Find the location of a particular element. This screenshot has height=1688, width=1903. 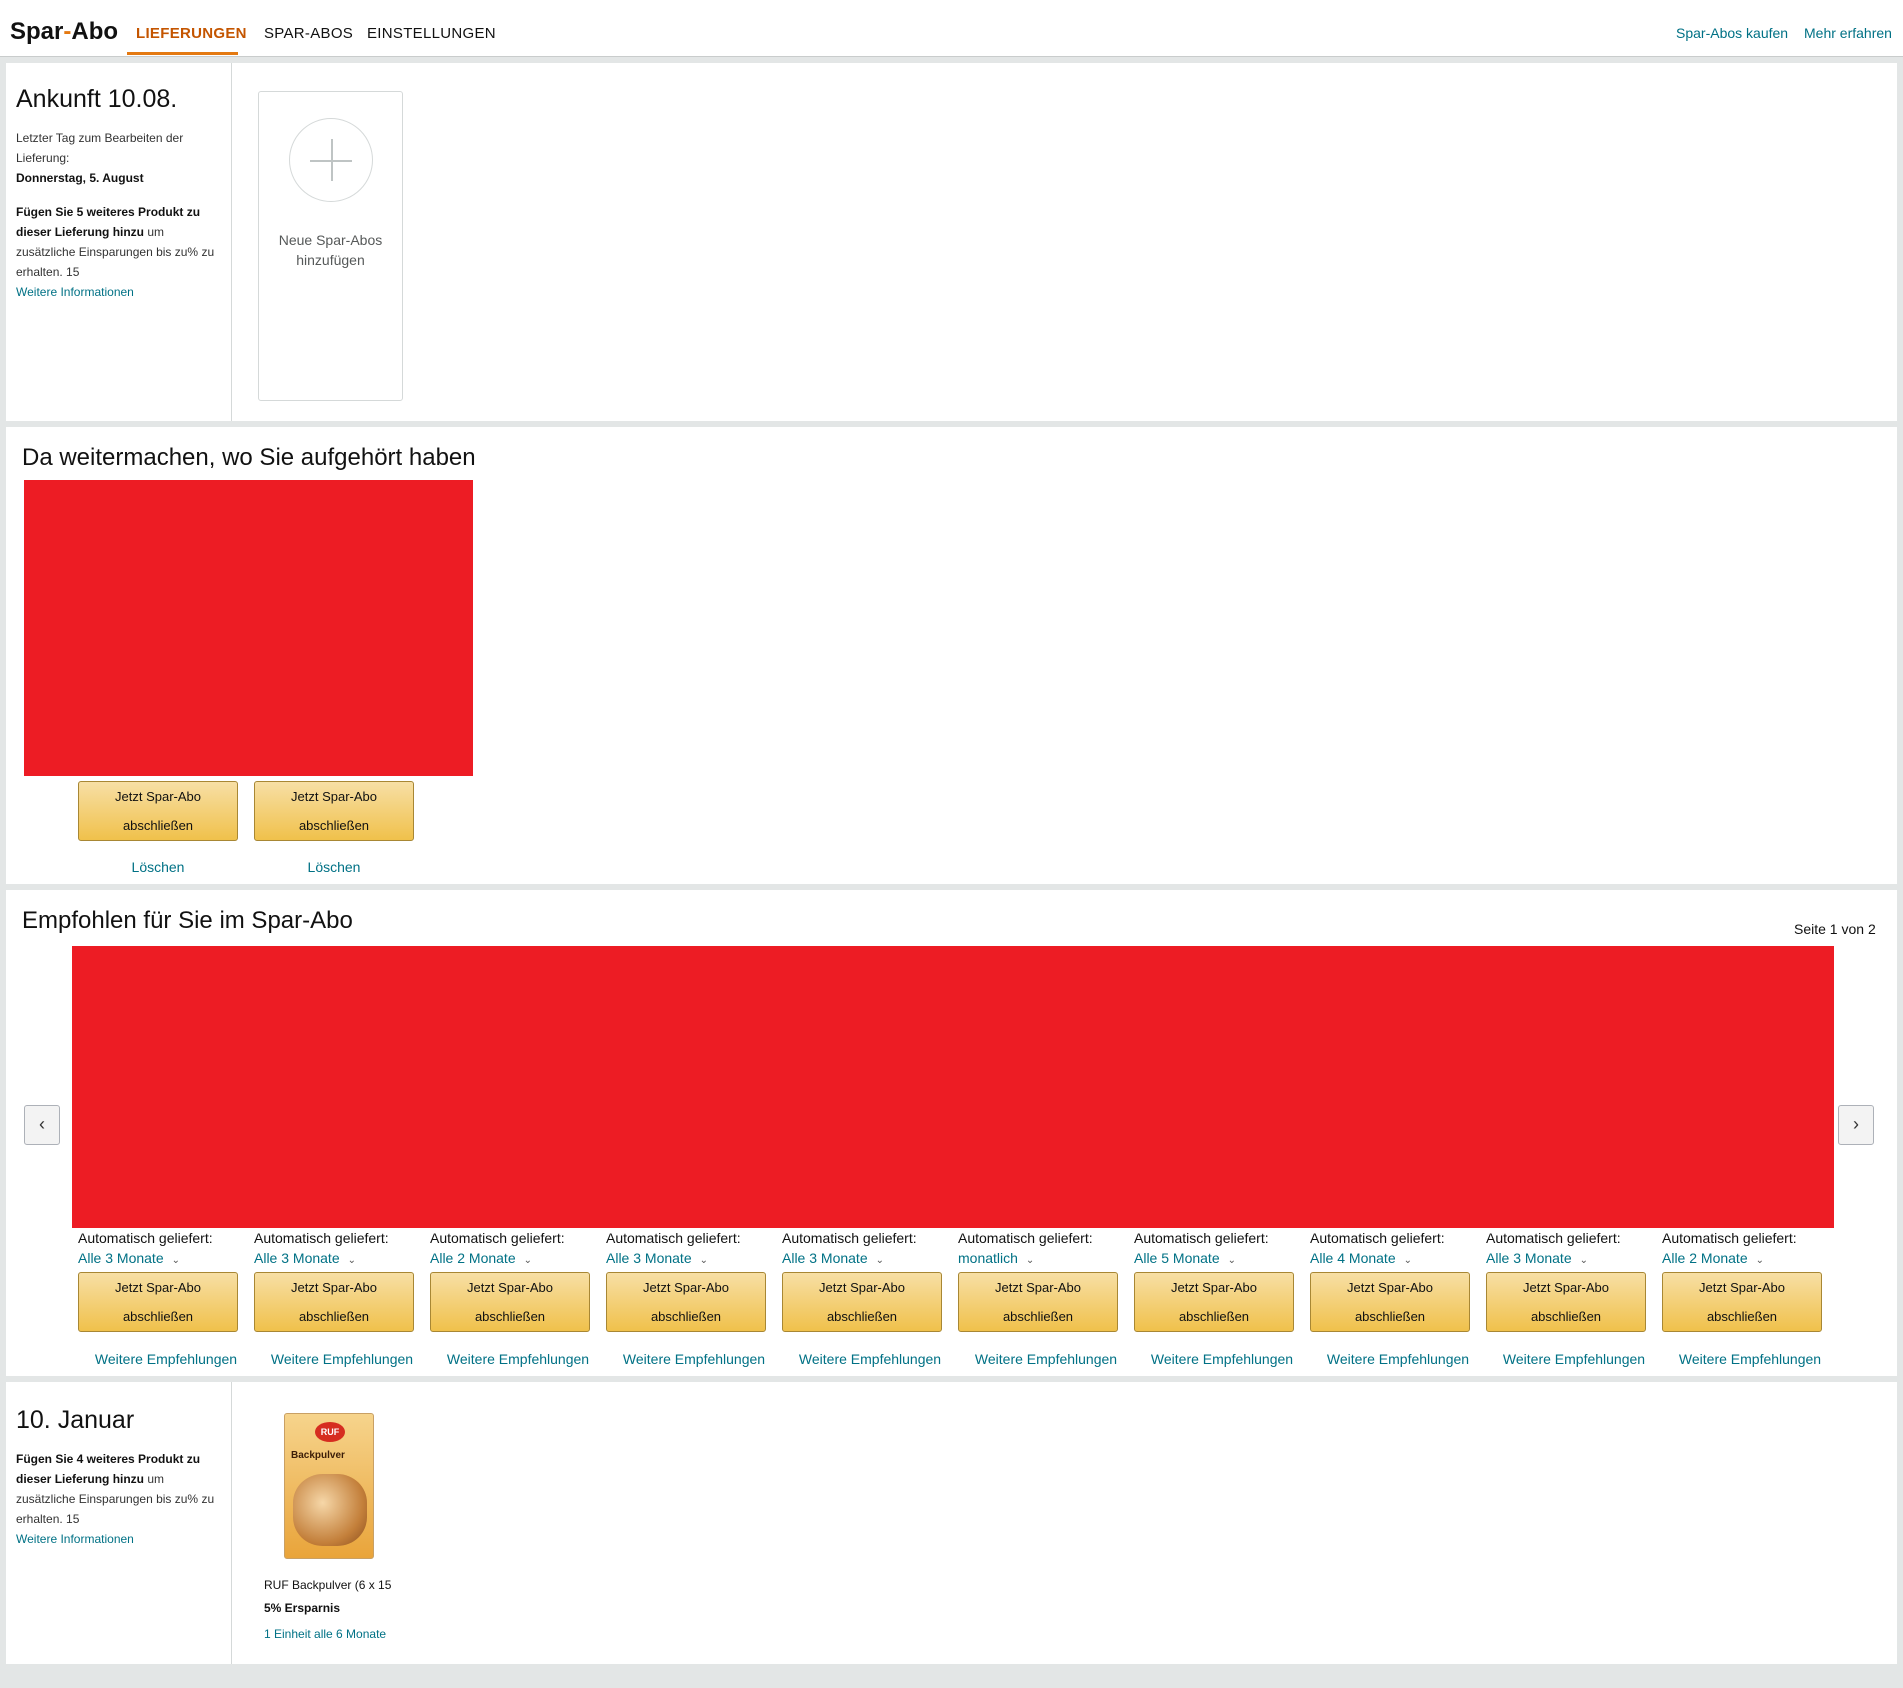

chevron-left-icon: ‹ is located at coordinates (42, 1125).